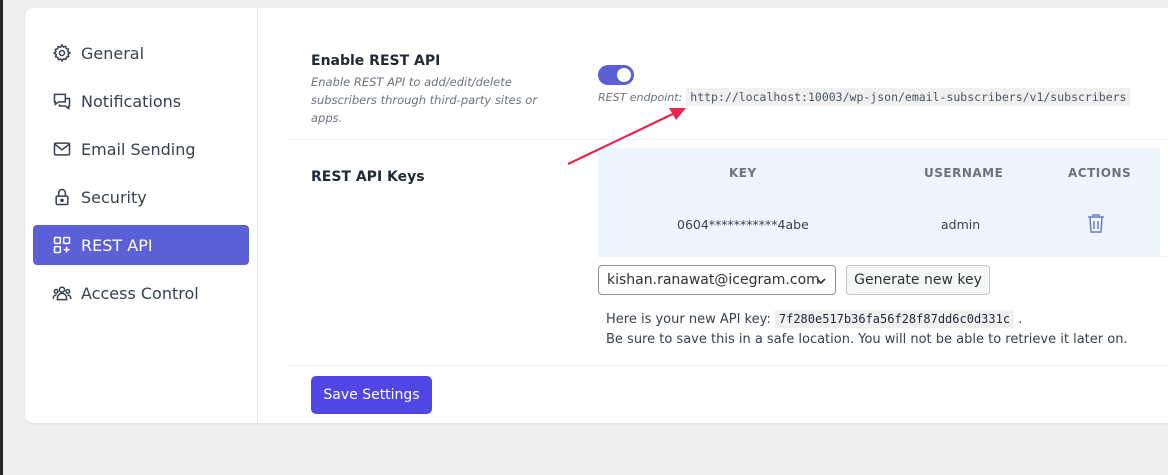 The width and height of the screenshot is (1168, 475). What do you see at coordinates (821, 281) in the screenshot?
I see `chevron-down-icon` at bounding box center [821, 281].